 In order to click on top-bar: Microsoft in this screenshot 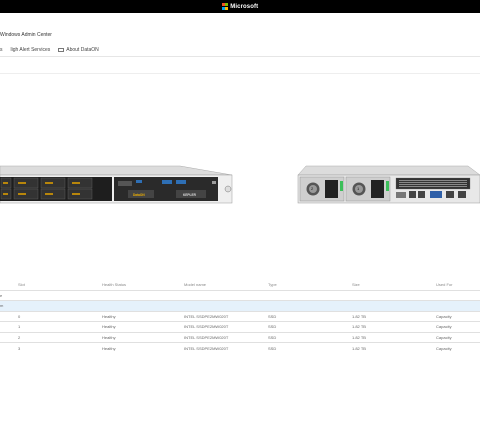, I will do `click(240, 6)`.